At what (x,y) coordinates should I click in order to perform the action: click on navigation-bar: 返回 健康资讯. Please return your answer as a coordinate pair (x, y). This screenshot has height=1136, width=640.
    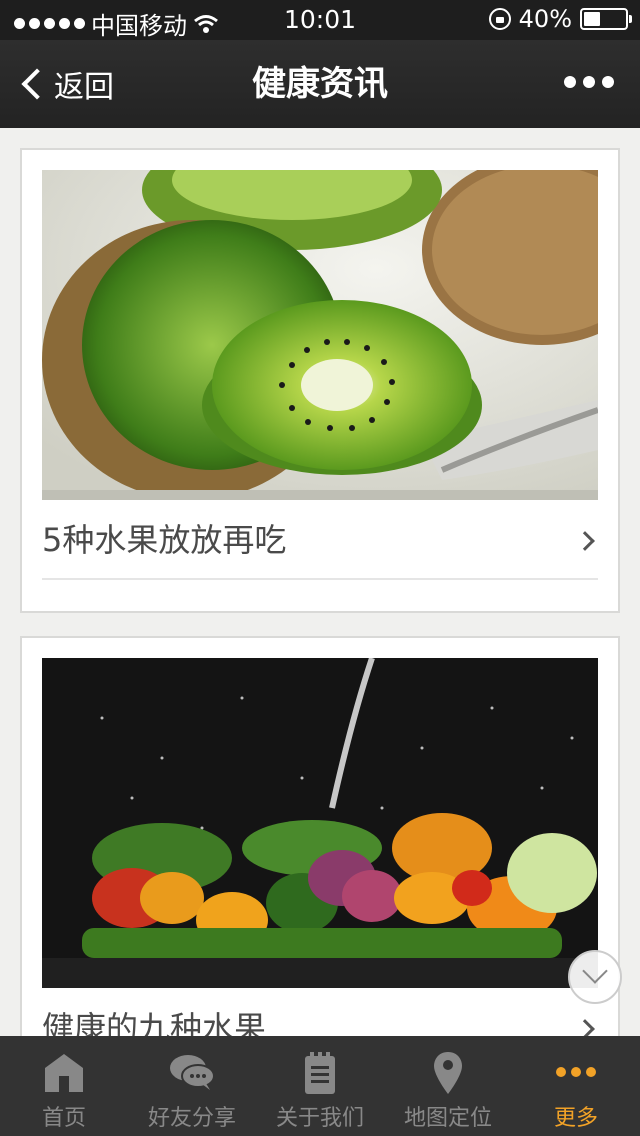
    Looking at the image, I should click on (320, 84).